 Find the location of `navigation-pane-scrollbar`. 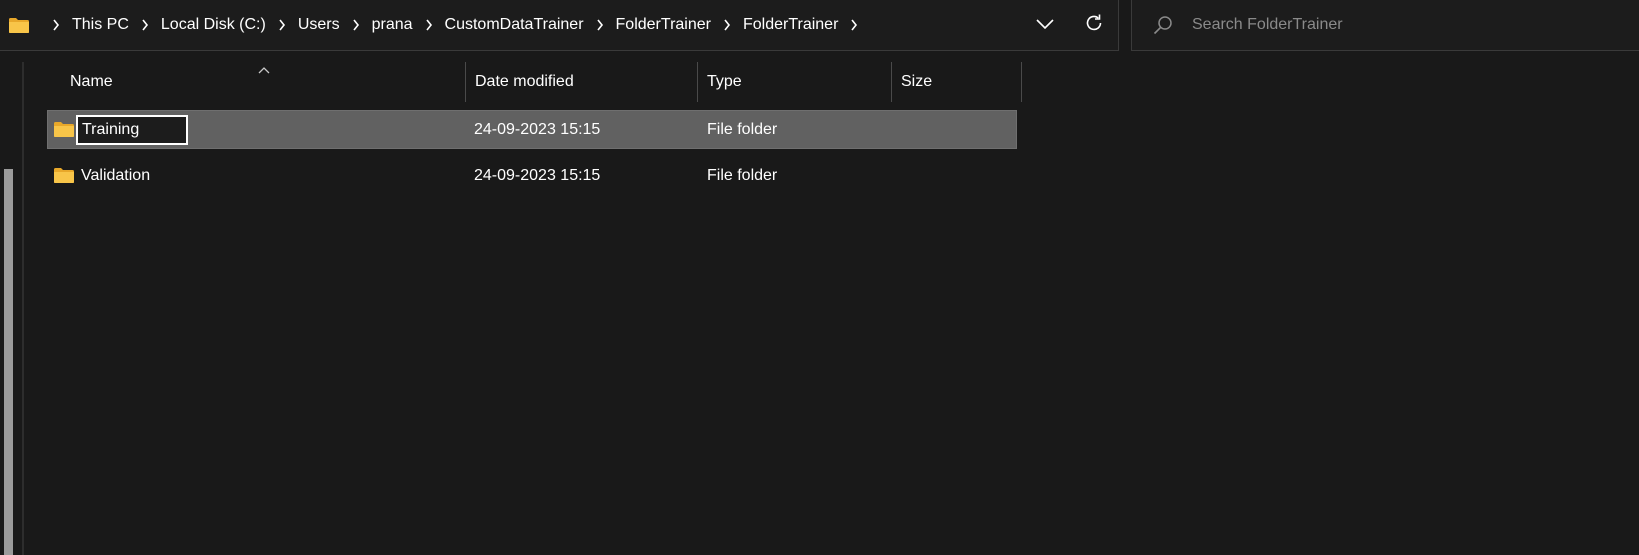

navigation-pane-scrollbar is located at coordinates (8, 362).